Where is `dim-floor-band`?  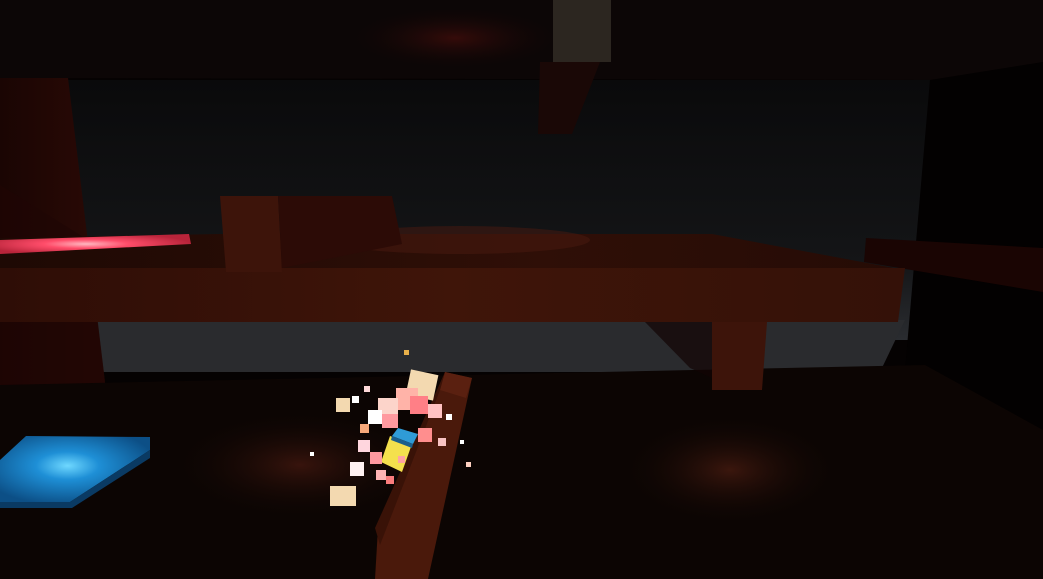
dim-floor-band is located at coordinates (492, 346).